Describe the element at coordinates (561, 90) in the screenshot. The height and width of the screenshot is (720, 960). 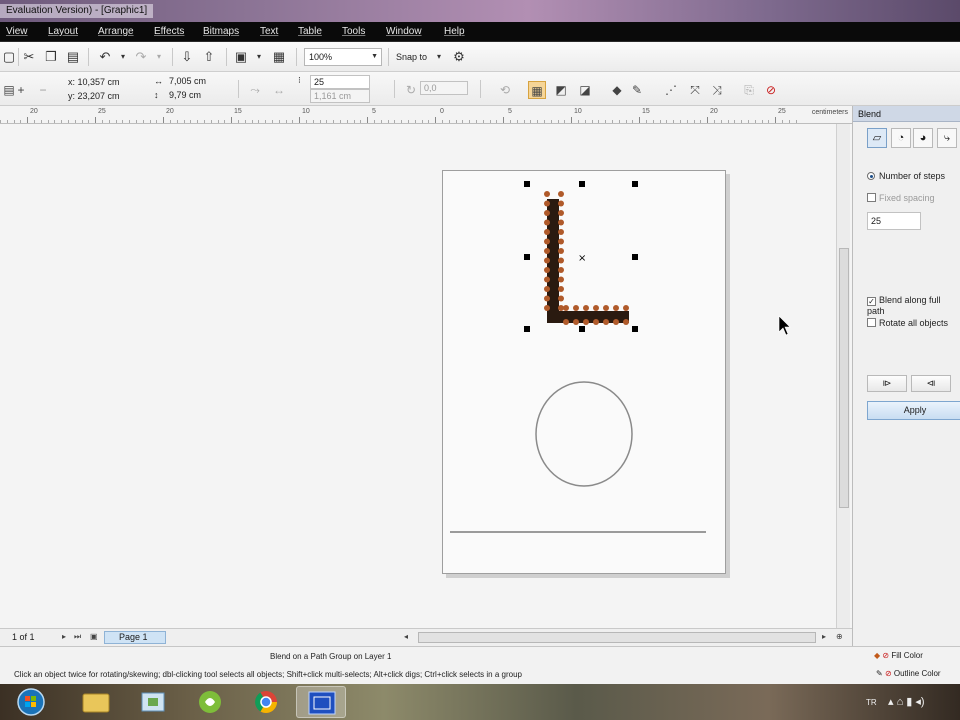
I see `clockwise-blend-icon: ◩` at that location.